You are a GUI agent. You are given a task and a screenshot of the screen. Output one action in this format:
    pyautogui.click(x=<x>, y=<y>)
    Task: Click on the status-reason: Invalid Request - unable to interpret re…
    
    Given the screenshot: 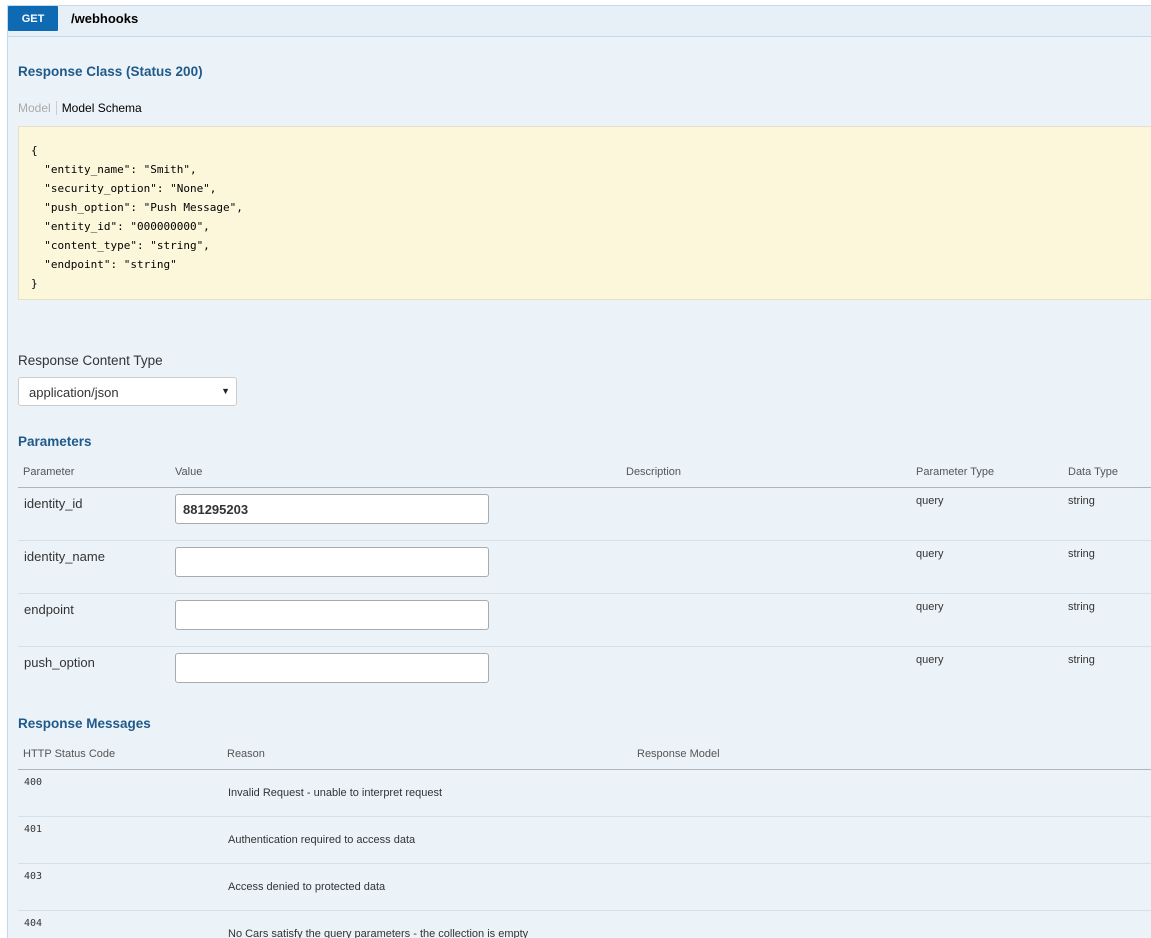 What is the action you would take?
    pyautogui.click(x=335, y=793)
    